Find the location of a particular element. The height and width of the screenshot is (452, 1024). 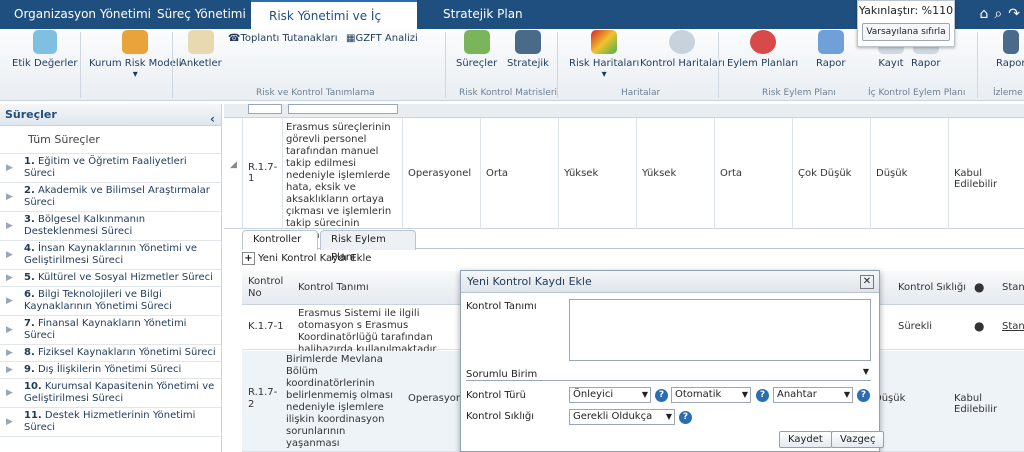

search-icon: ⌕ is located at coordinates (998, 14).